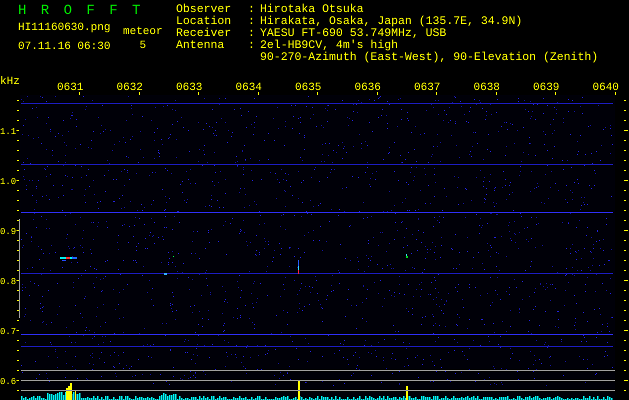 This screenshot has height=400, width=629. I want to click on frequency-label: 0.9, so click(8, 232).